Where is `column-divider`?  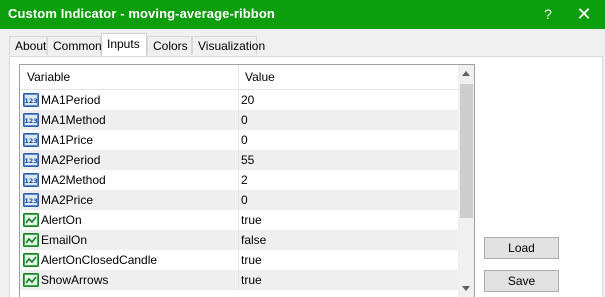 column-divider is located at coordinates (238, 77).